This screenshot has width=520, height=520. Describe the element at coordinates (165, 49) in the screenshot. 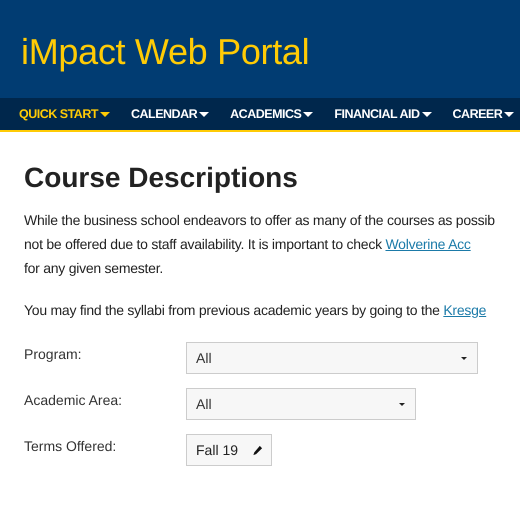

I see `site-title: iMpact Web Portal` at that location.